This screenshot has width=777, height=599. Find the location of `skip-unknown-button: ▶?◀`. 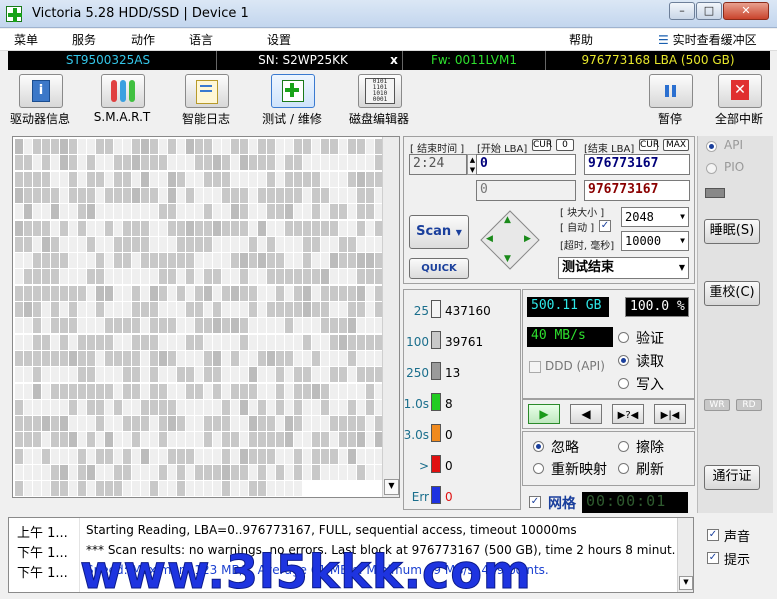

skip-unknown-button: ▶?◀ is located at coordinates (628, 414).